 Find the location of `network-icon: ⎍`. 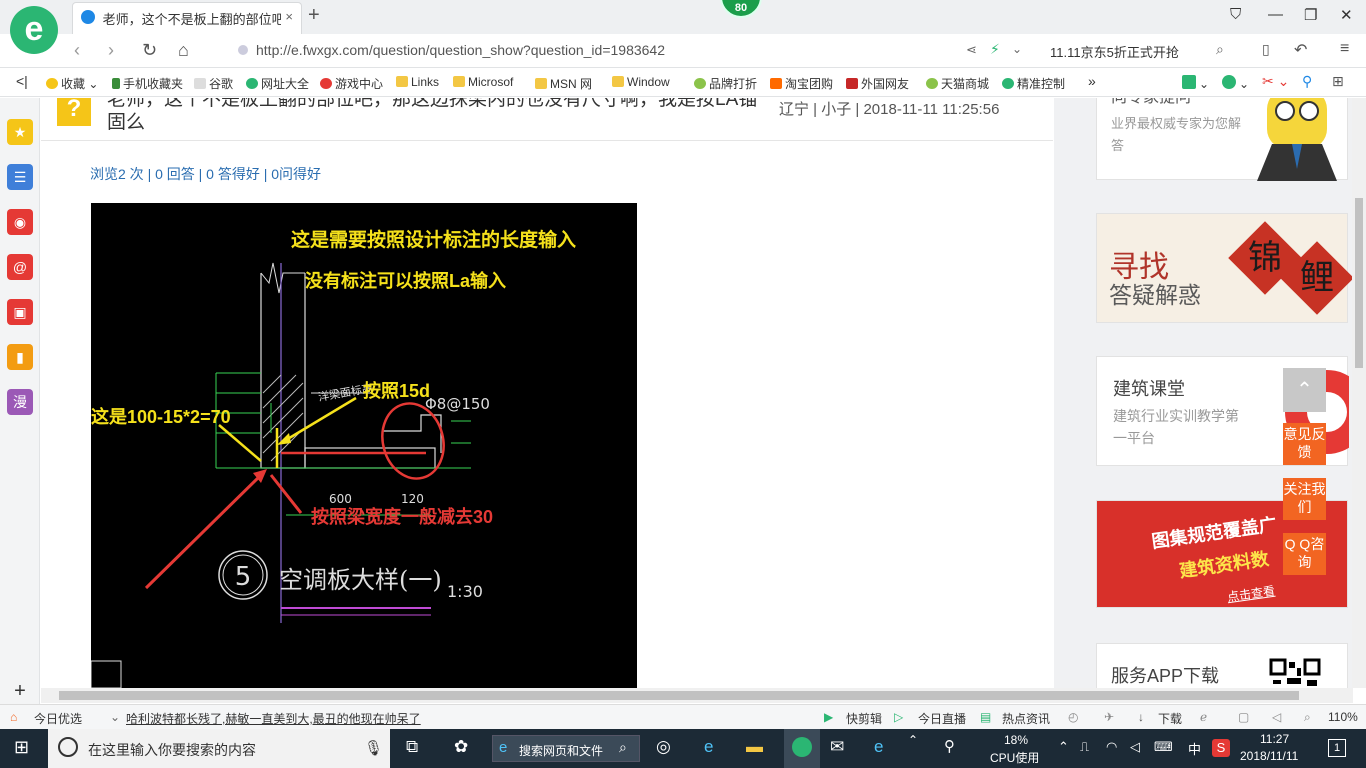

network-icon: ⎍ is located at coordinates (1084, 747).